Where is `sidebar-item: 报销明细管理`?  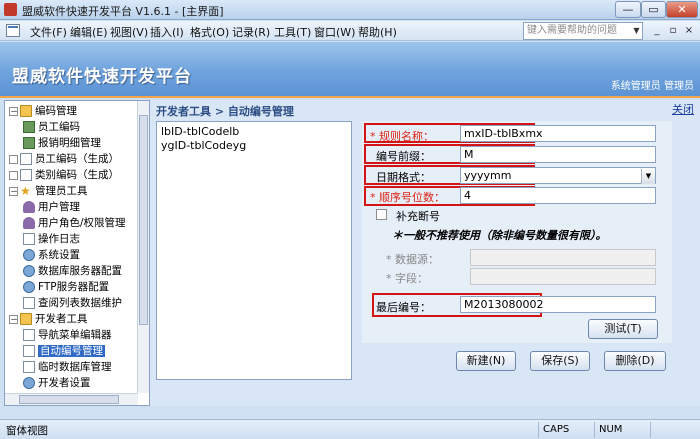 sidebar-item: 报销明细管理 is located at coordinates (62, 143).